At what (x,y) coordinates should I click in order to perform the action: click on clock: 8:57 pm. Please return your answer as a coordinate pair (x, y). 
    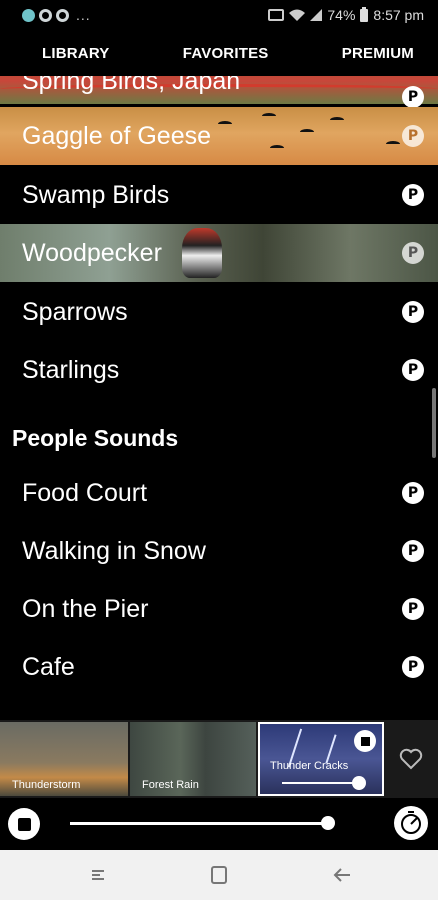
    Looking at the image, I should click on (398, 15).